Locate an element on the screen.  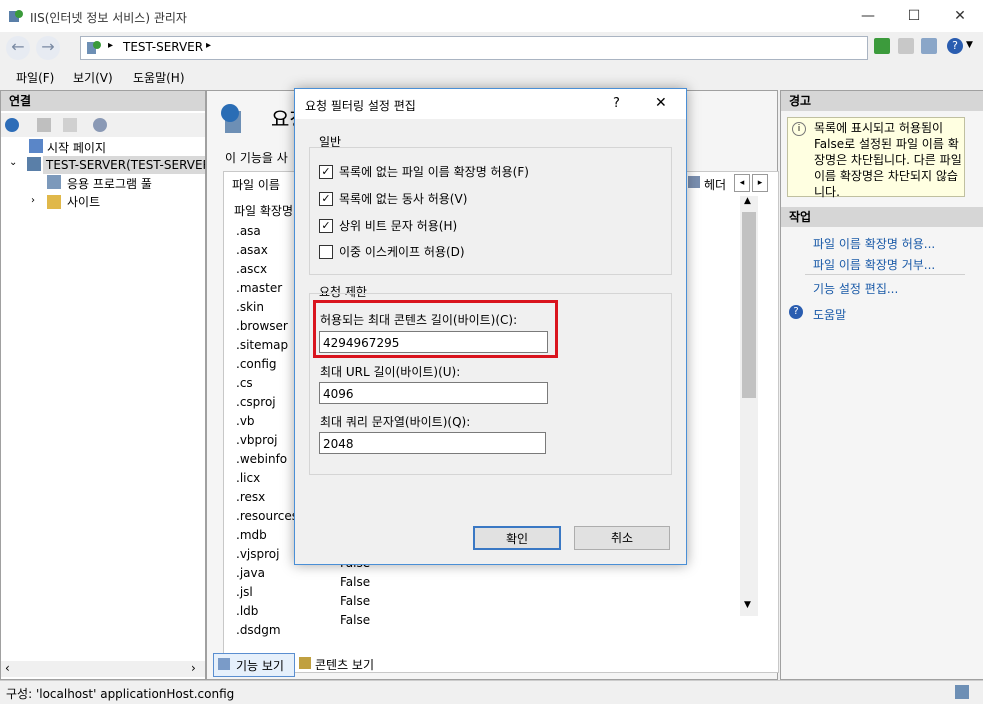
dialog-title: 요청 필터링 설정 편집 is located at coordinates (360, 106).